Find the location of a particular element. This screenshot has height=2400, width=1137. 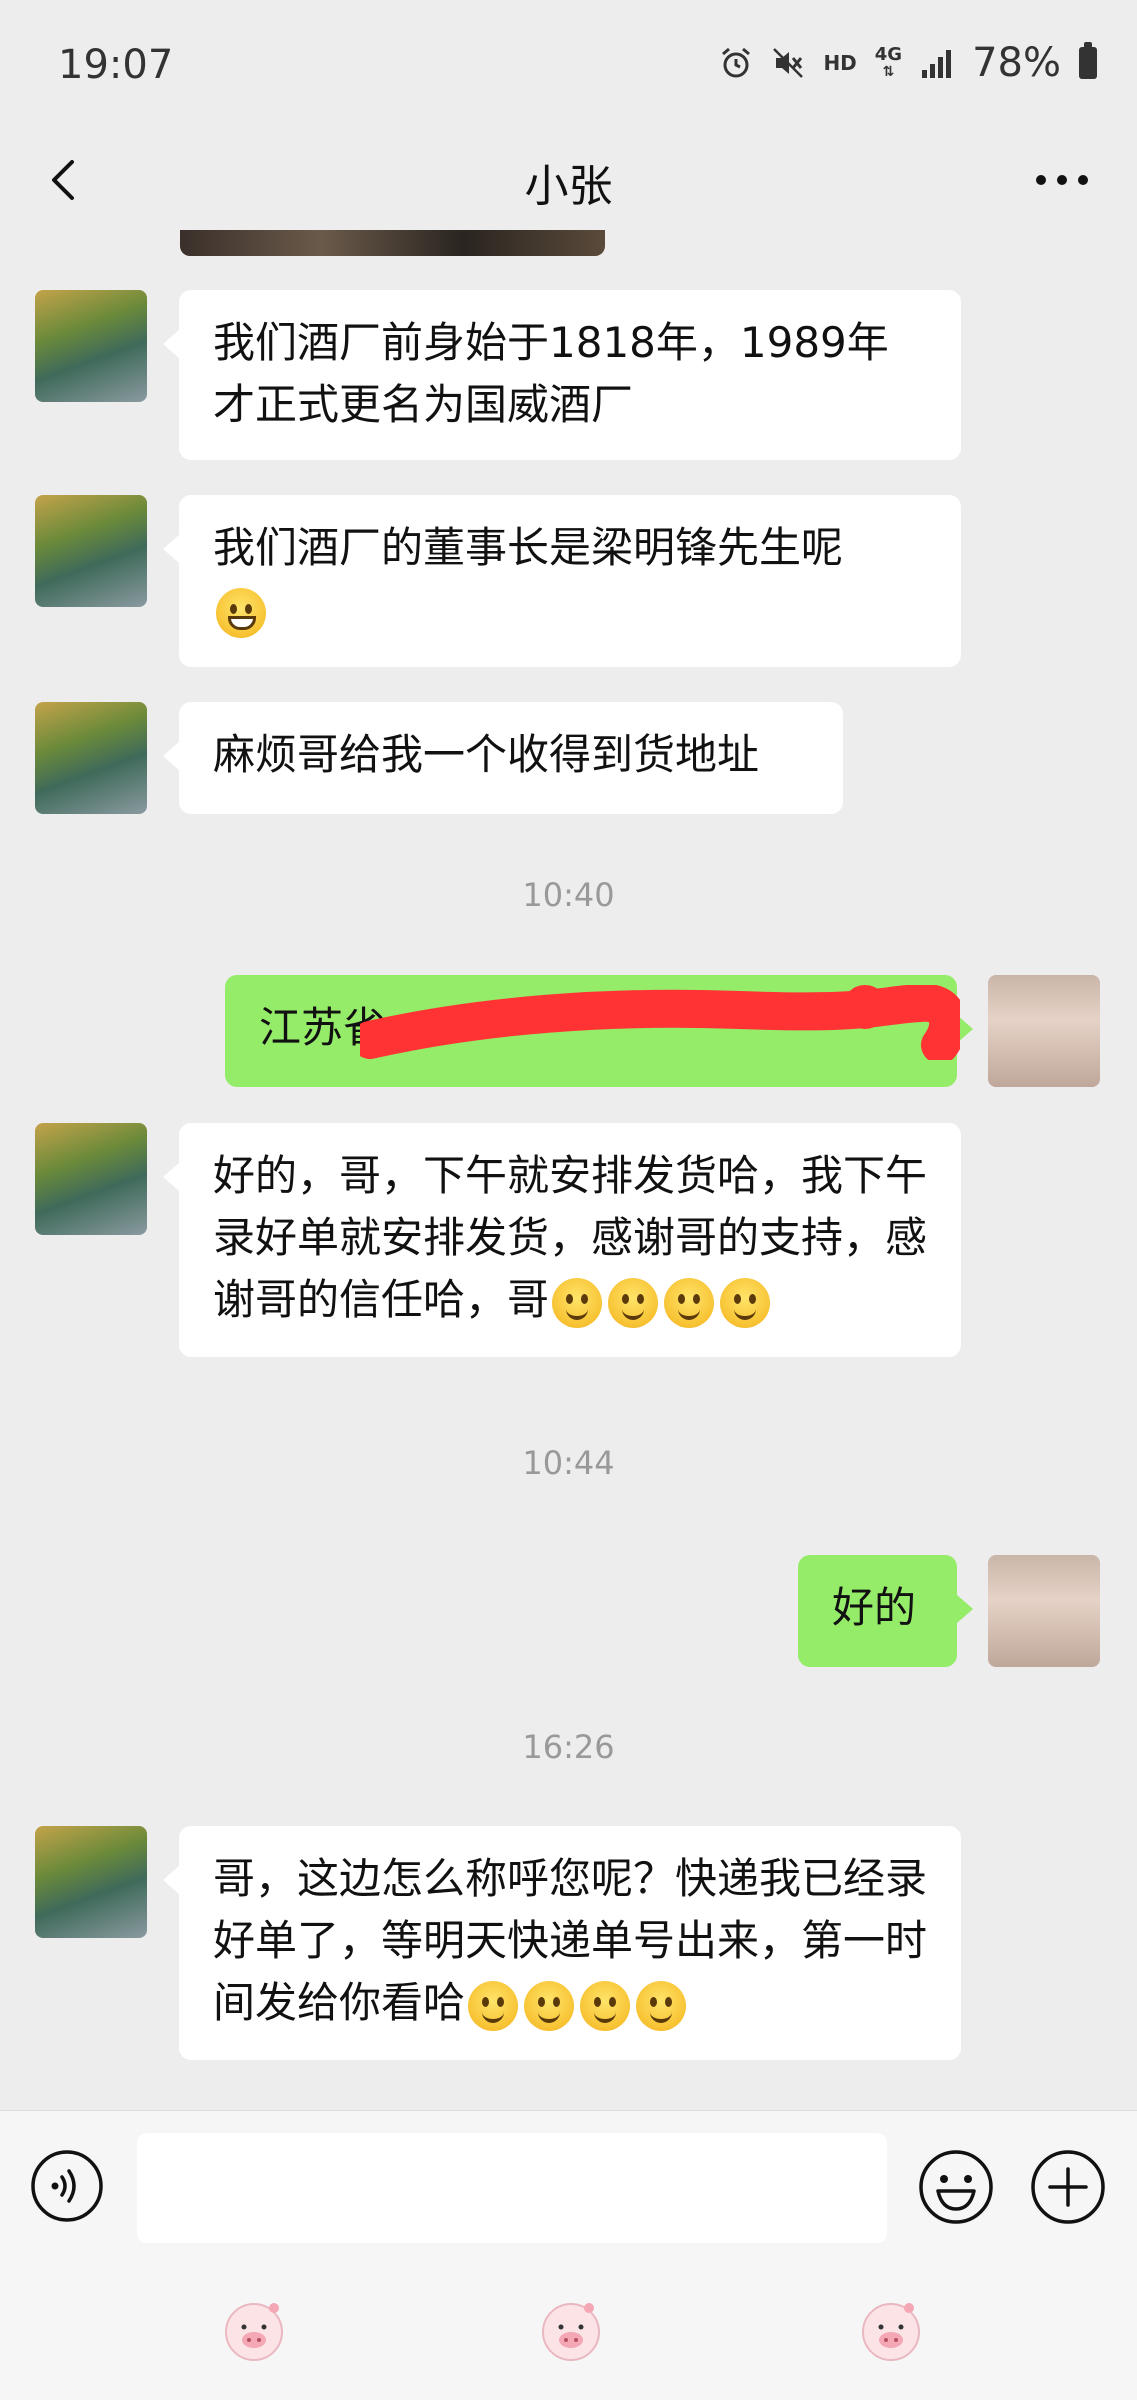

status-time: 19:07 is located at coordinates (116, 65).